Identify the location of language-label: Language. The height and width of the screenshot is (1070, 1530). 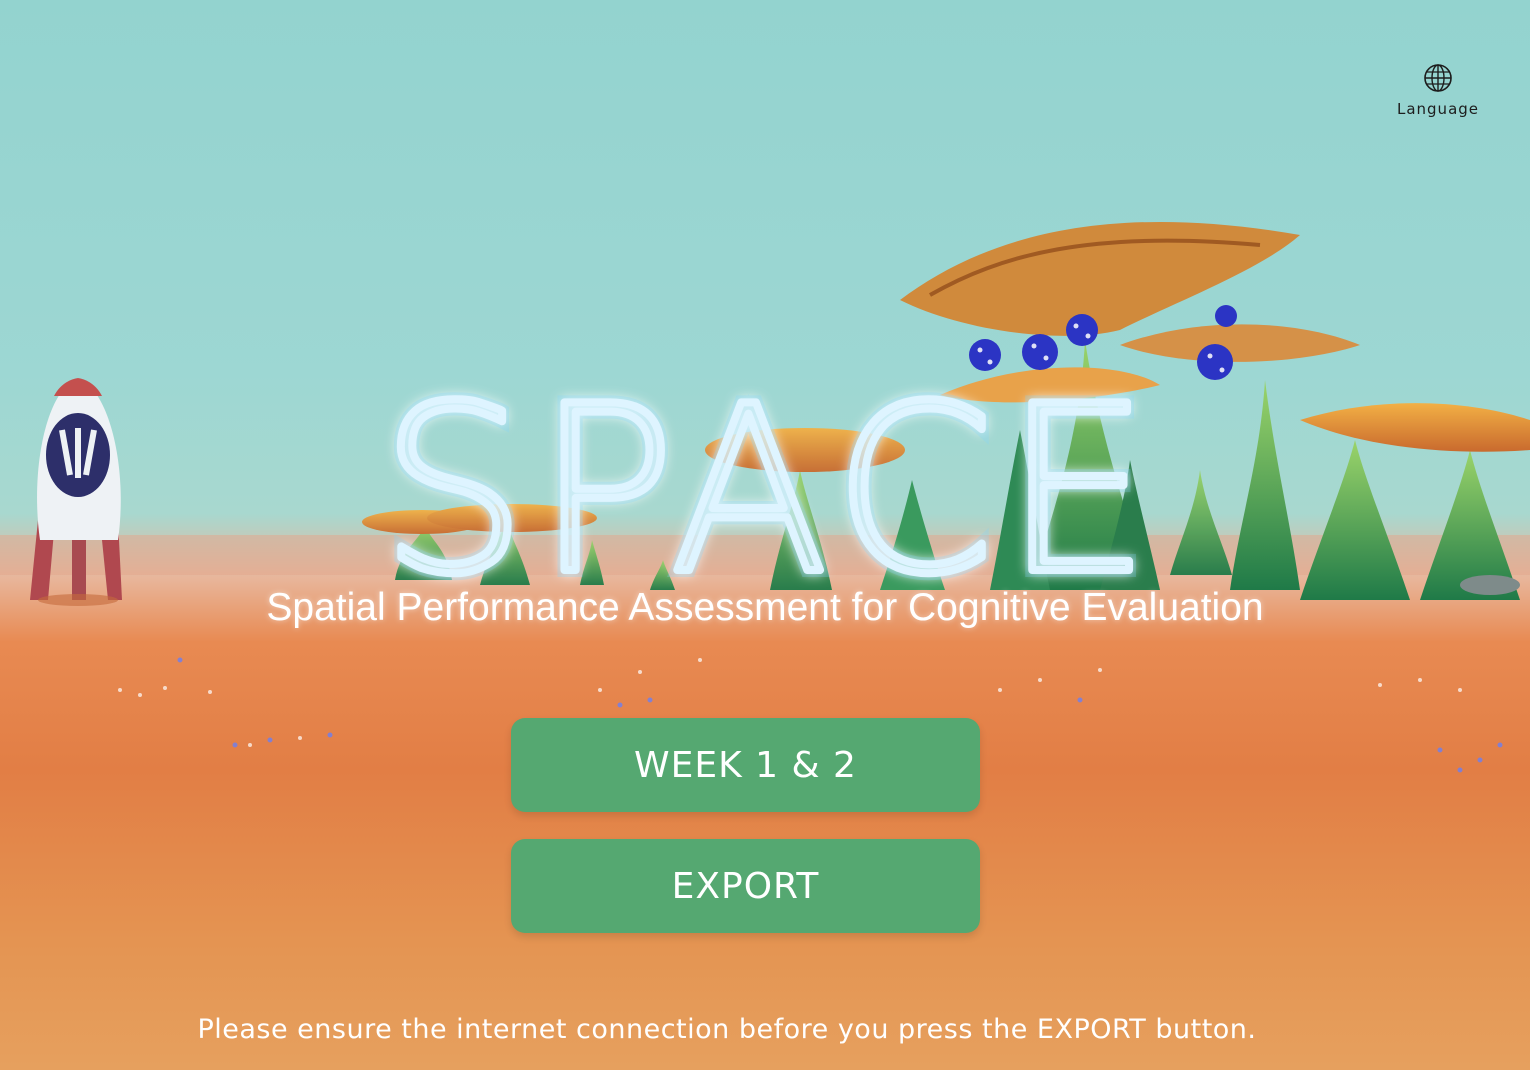
(1438, 109).